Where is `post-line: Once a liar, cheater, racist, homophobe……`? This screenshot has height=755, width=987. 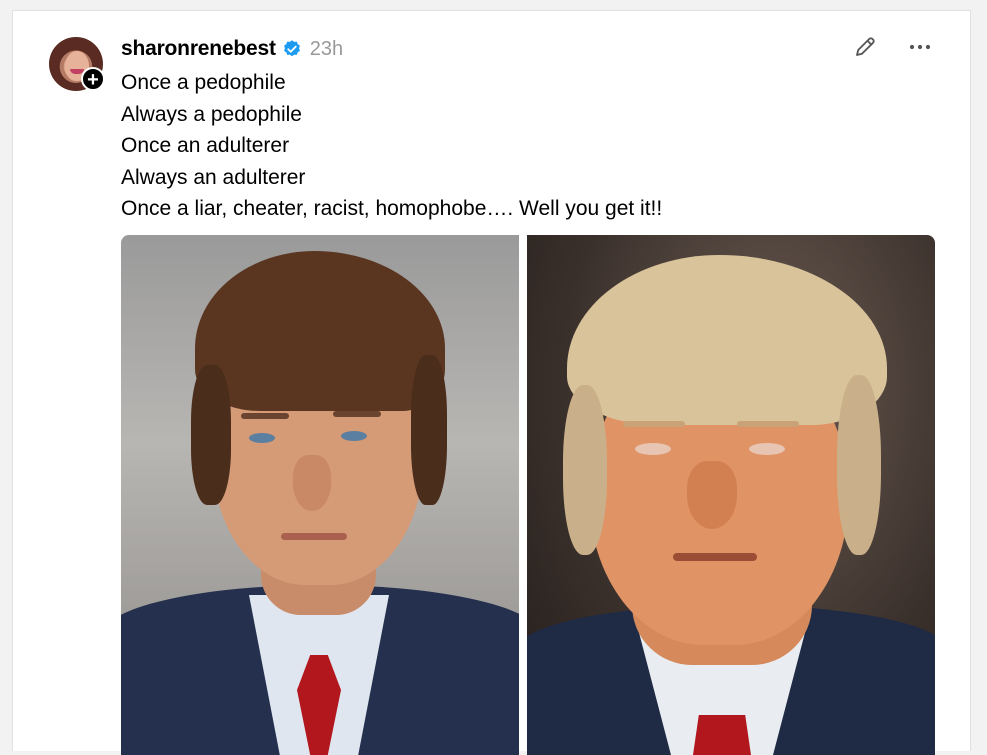 post-line: Once a liar, cheater, racist, homophobe…… is located at coordinates (392, 208).